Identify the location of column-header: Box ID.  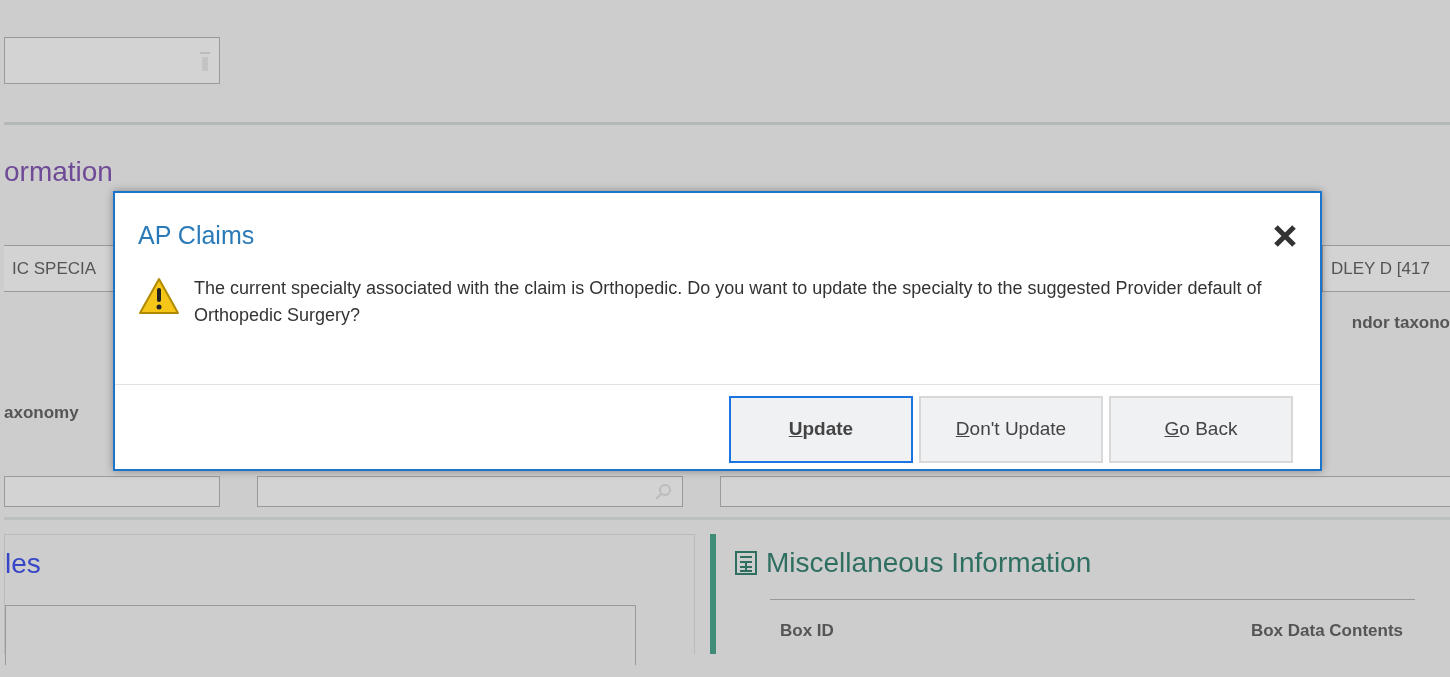
(807, 631).